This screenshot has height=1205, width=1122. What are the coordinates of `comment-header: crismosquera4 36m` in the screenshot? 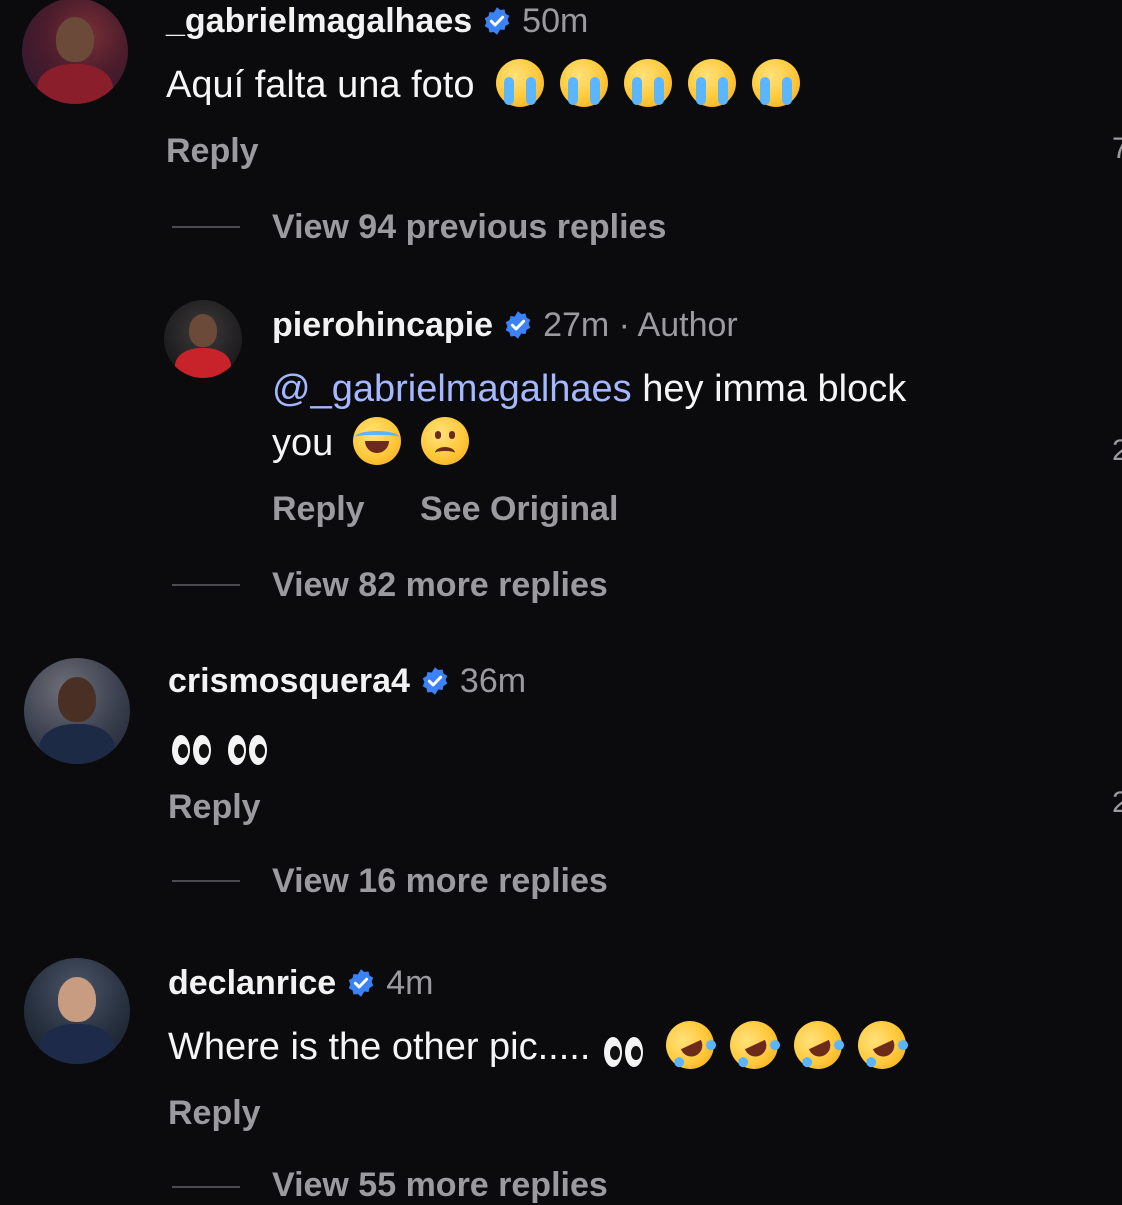 It's located at (347, 681).